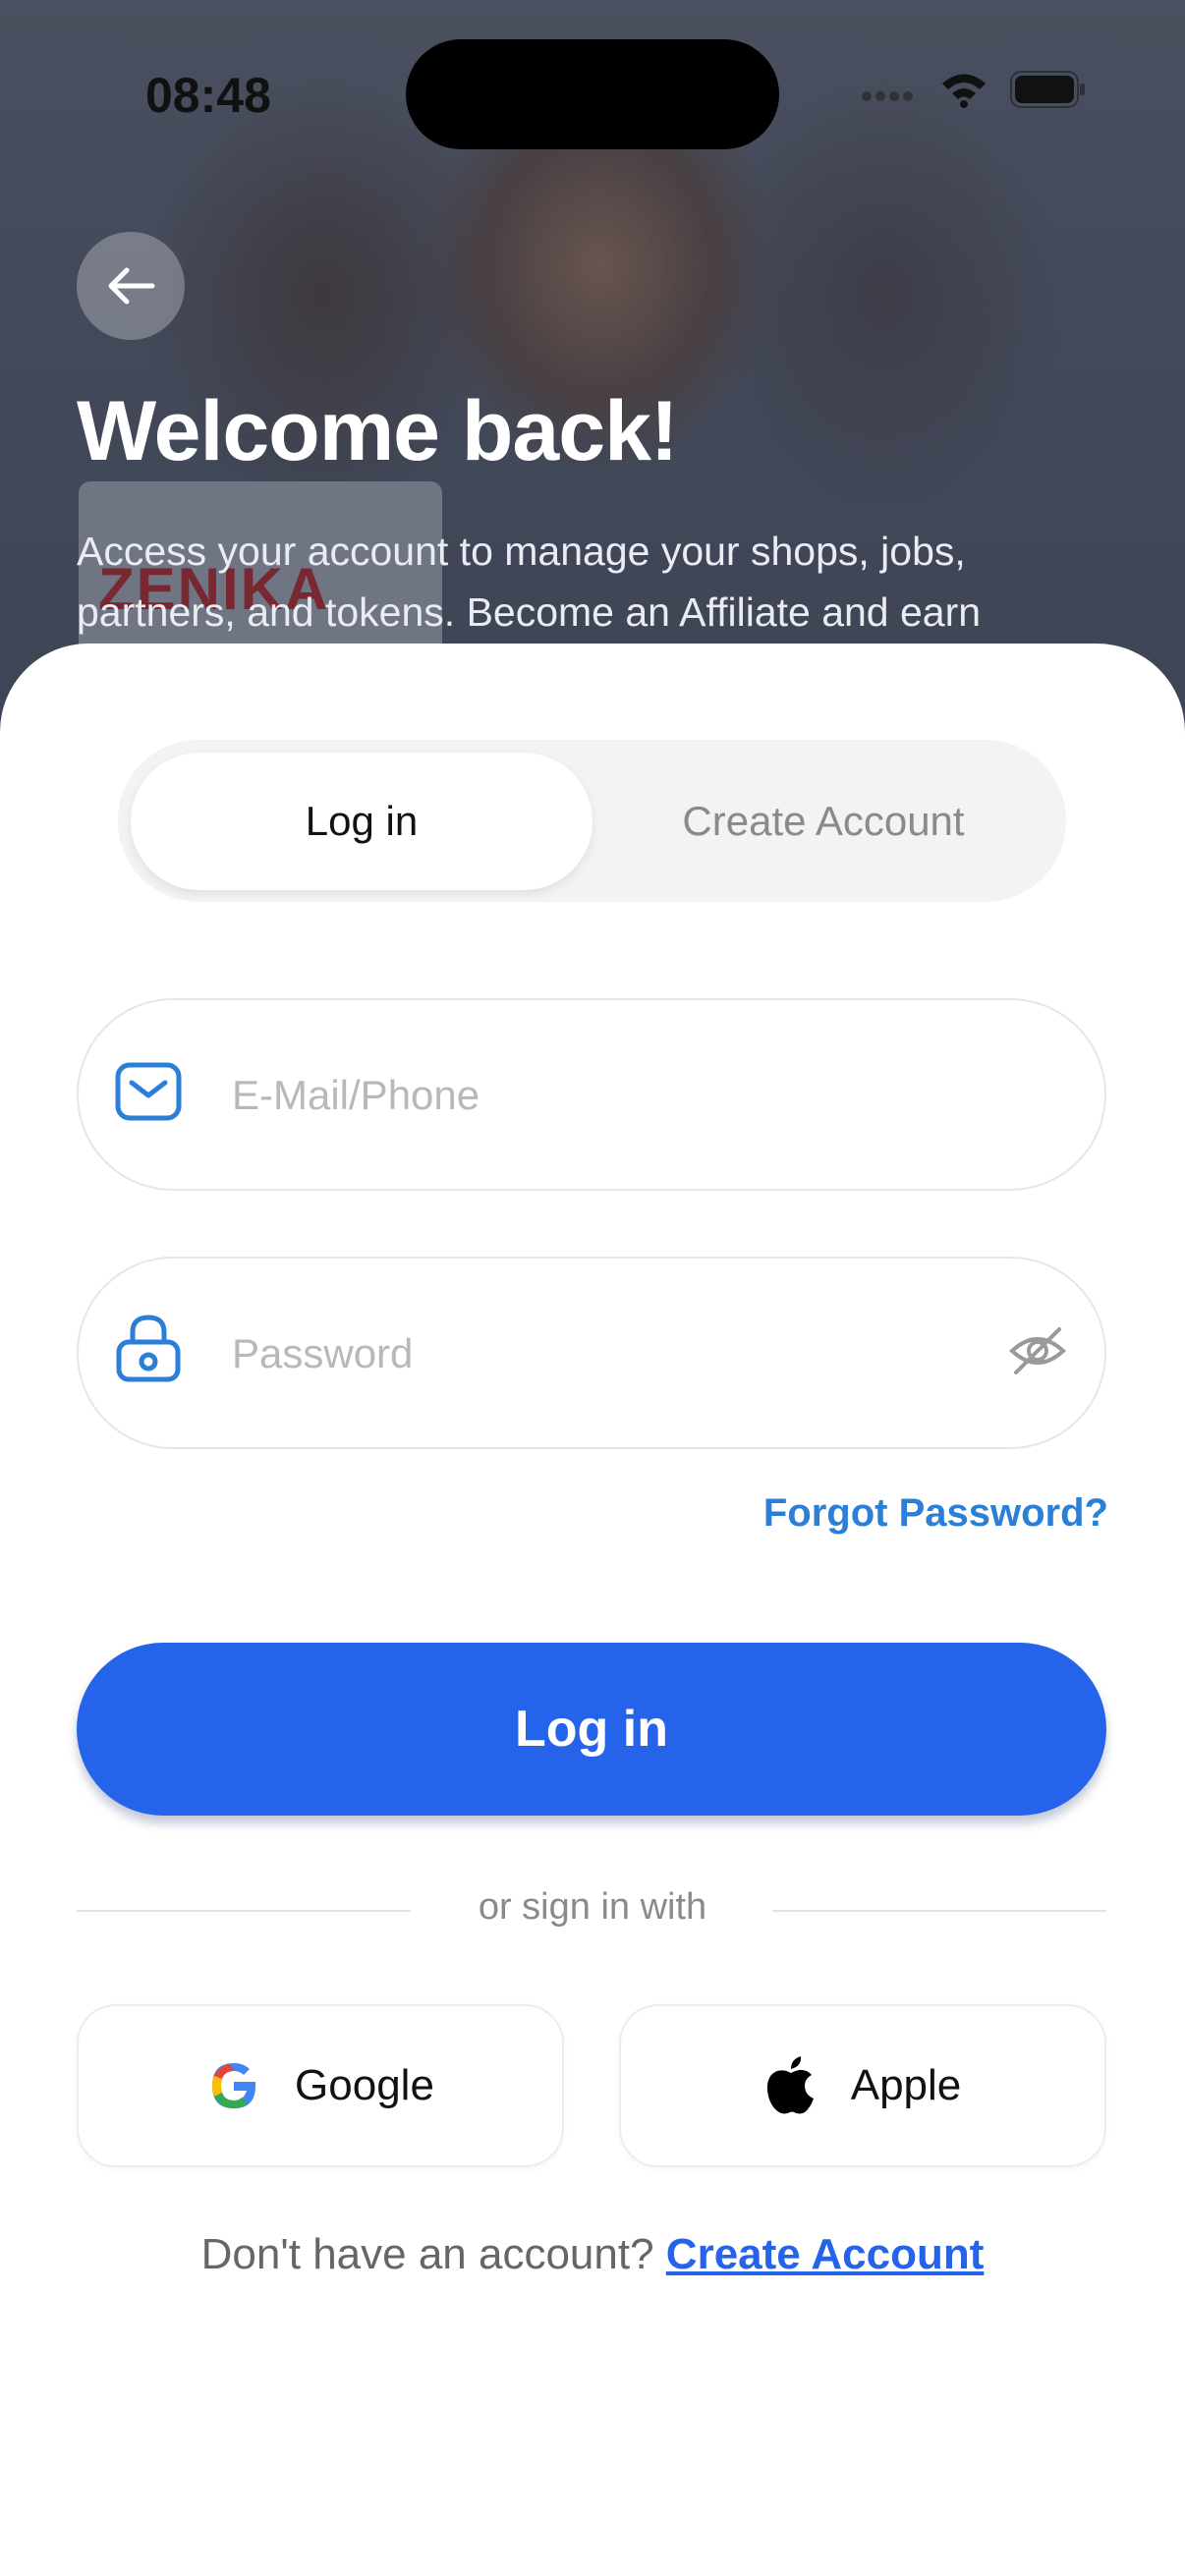 The image size is (1185, 2576). I want to click on google-icon, so click(234, 2085).